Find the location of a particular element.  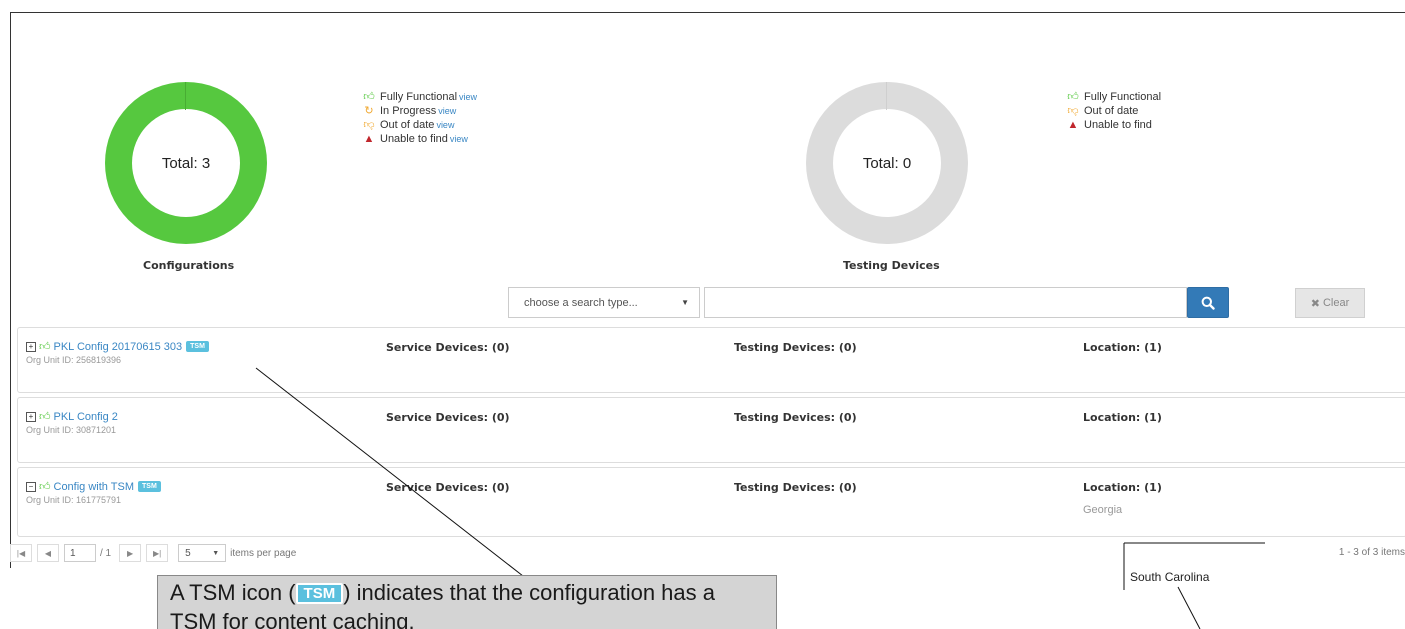

org-unit-id: Org Unit ID: 30871201 is located at coordinates (71, 430).